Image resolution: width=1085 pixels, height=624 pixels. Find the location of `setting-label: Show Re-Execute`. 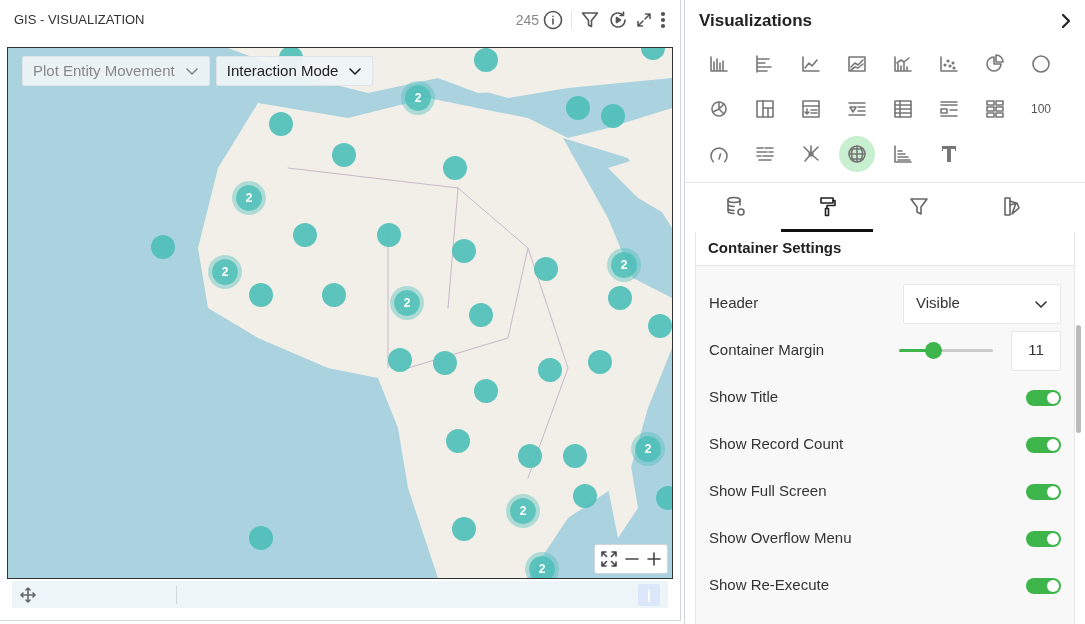

setting-label: Show Re-Execute is located at coordinates (769, 585).